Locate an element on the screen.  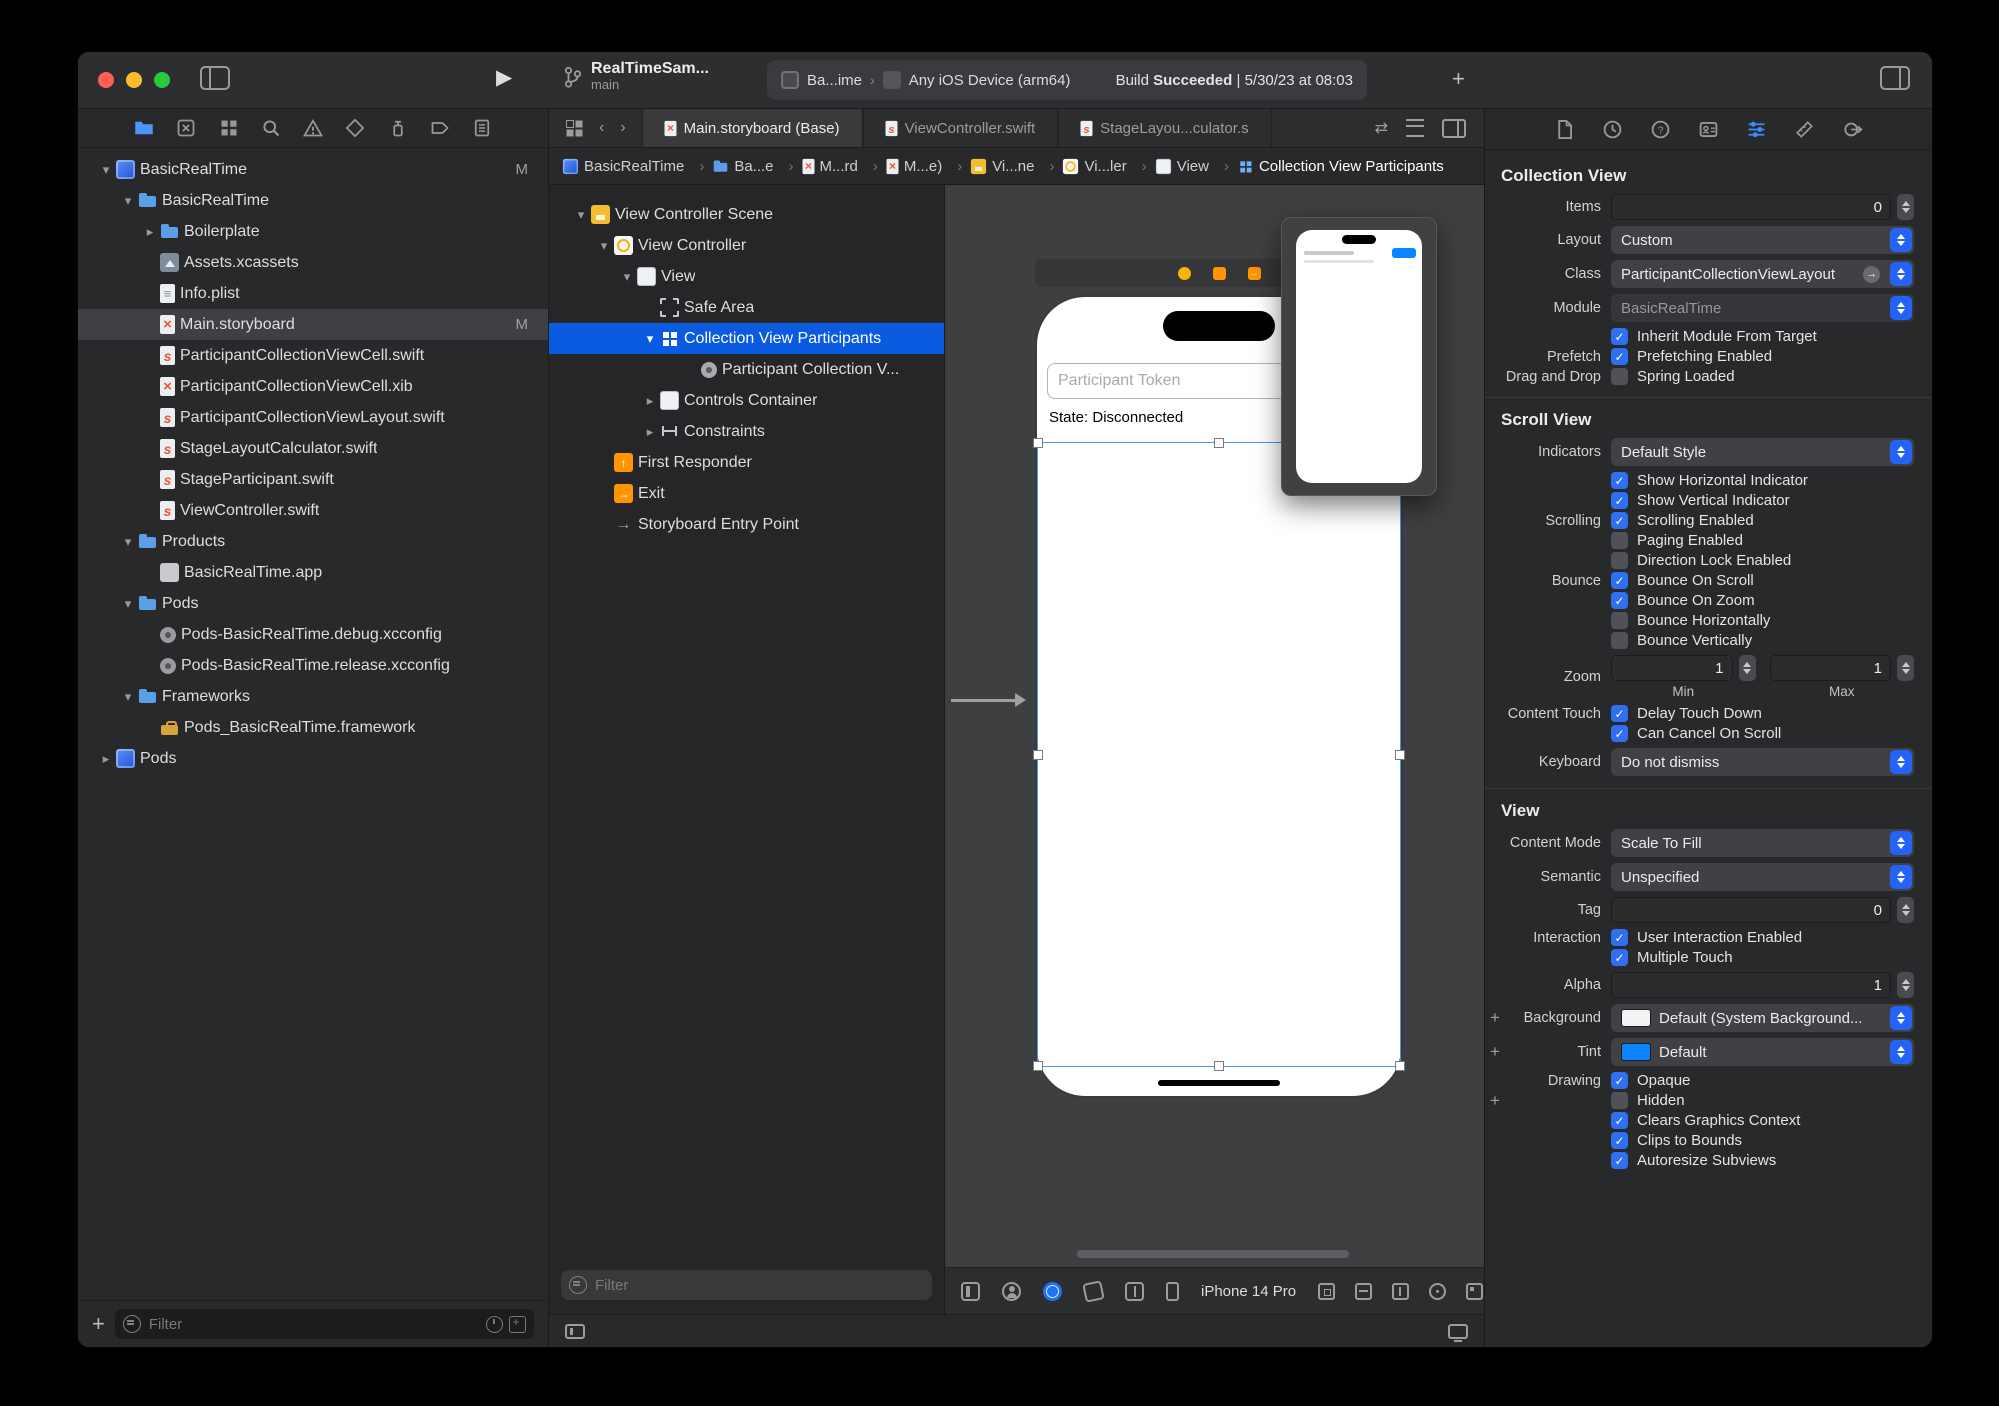
file-row: Assets.xcassets is located at coordinates (313, 262).